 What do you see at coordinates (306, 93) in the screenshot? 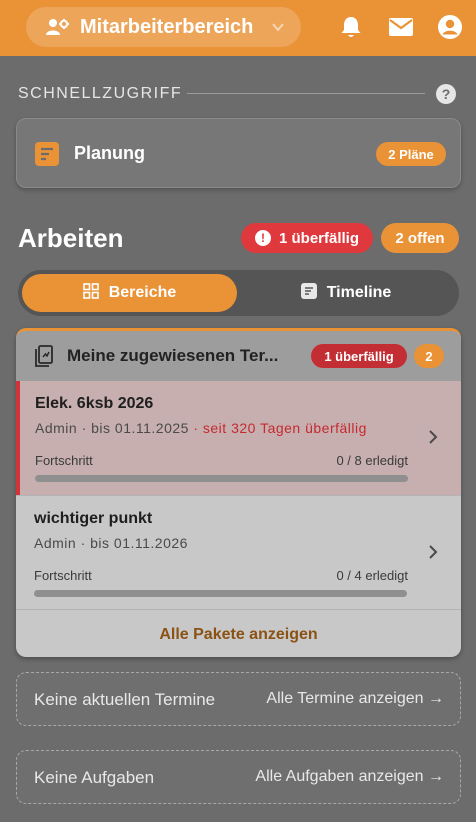
I see `section-divider` at bounding box center [306, 93].